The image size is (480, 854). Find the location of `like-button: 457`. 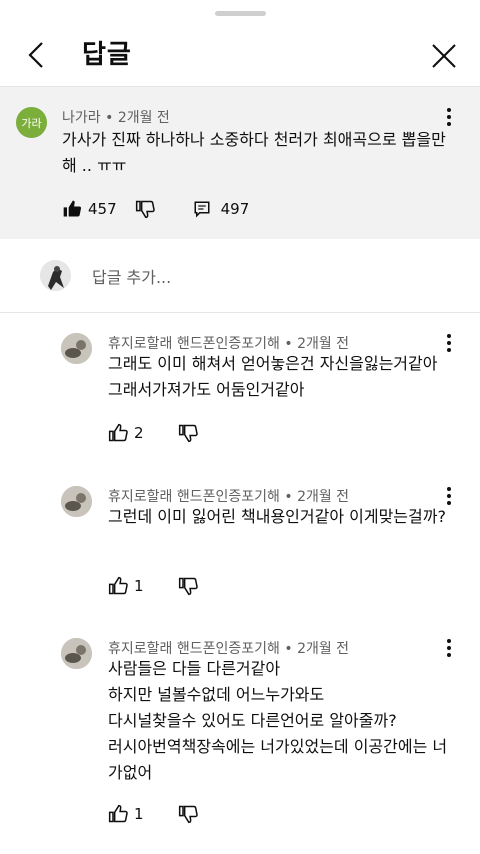

like-button: 457 is located at coordinates (89, 209).